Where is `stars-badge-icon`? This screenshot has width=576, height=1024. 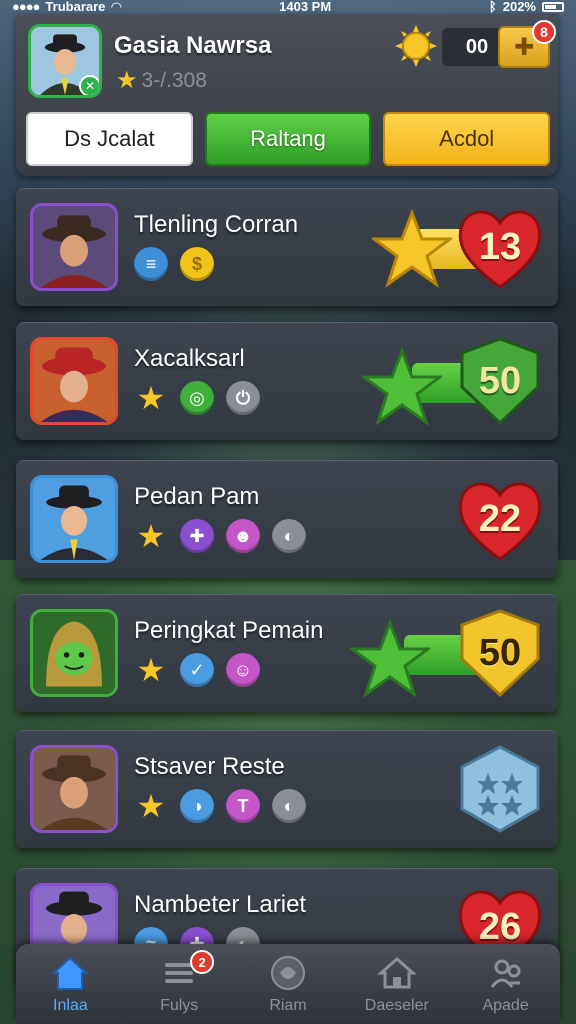
stars-badge-icon is located at coordinates (500, 789).